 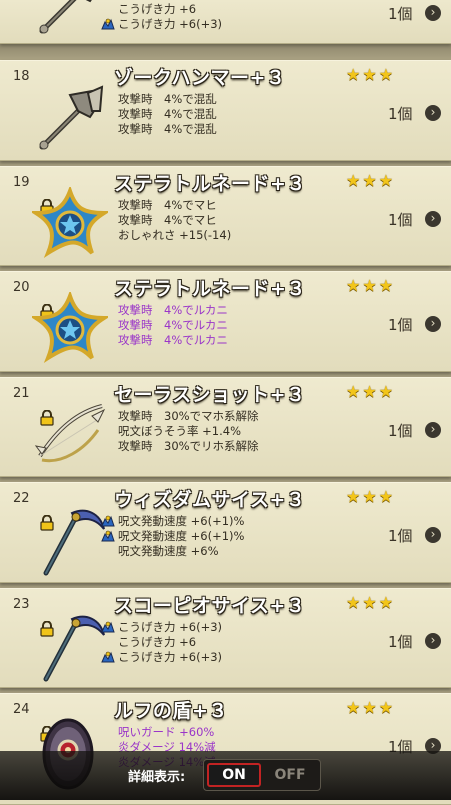 I want to click on stat-text: こうげき力 +6, so click(x=157, y=9).